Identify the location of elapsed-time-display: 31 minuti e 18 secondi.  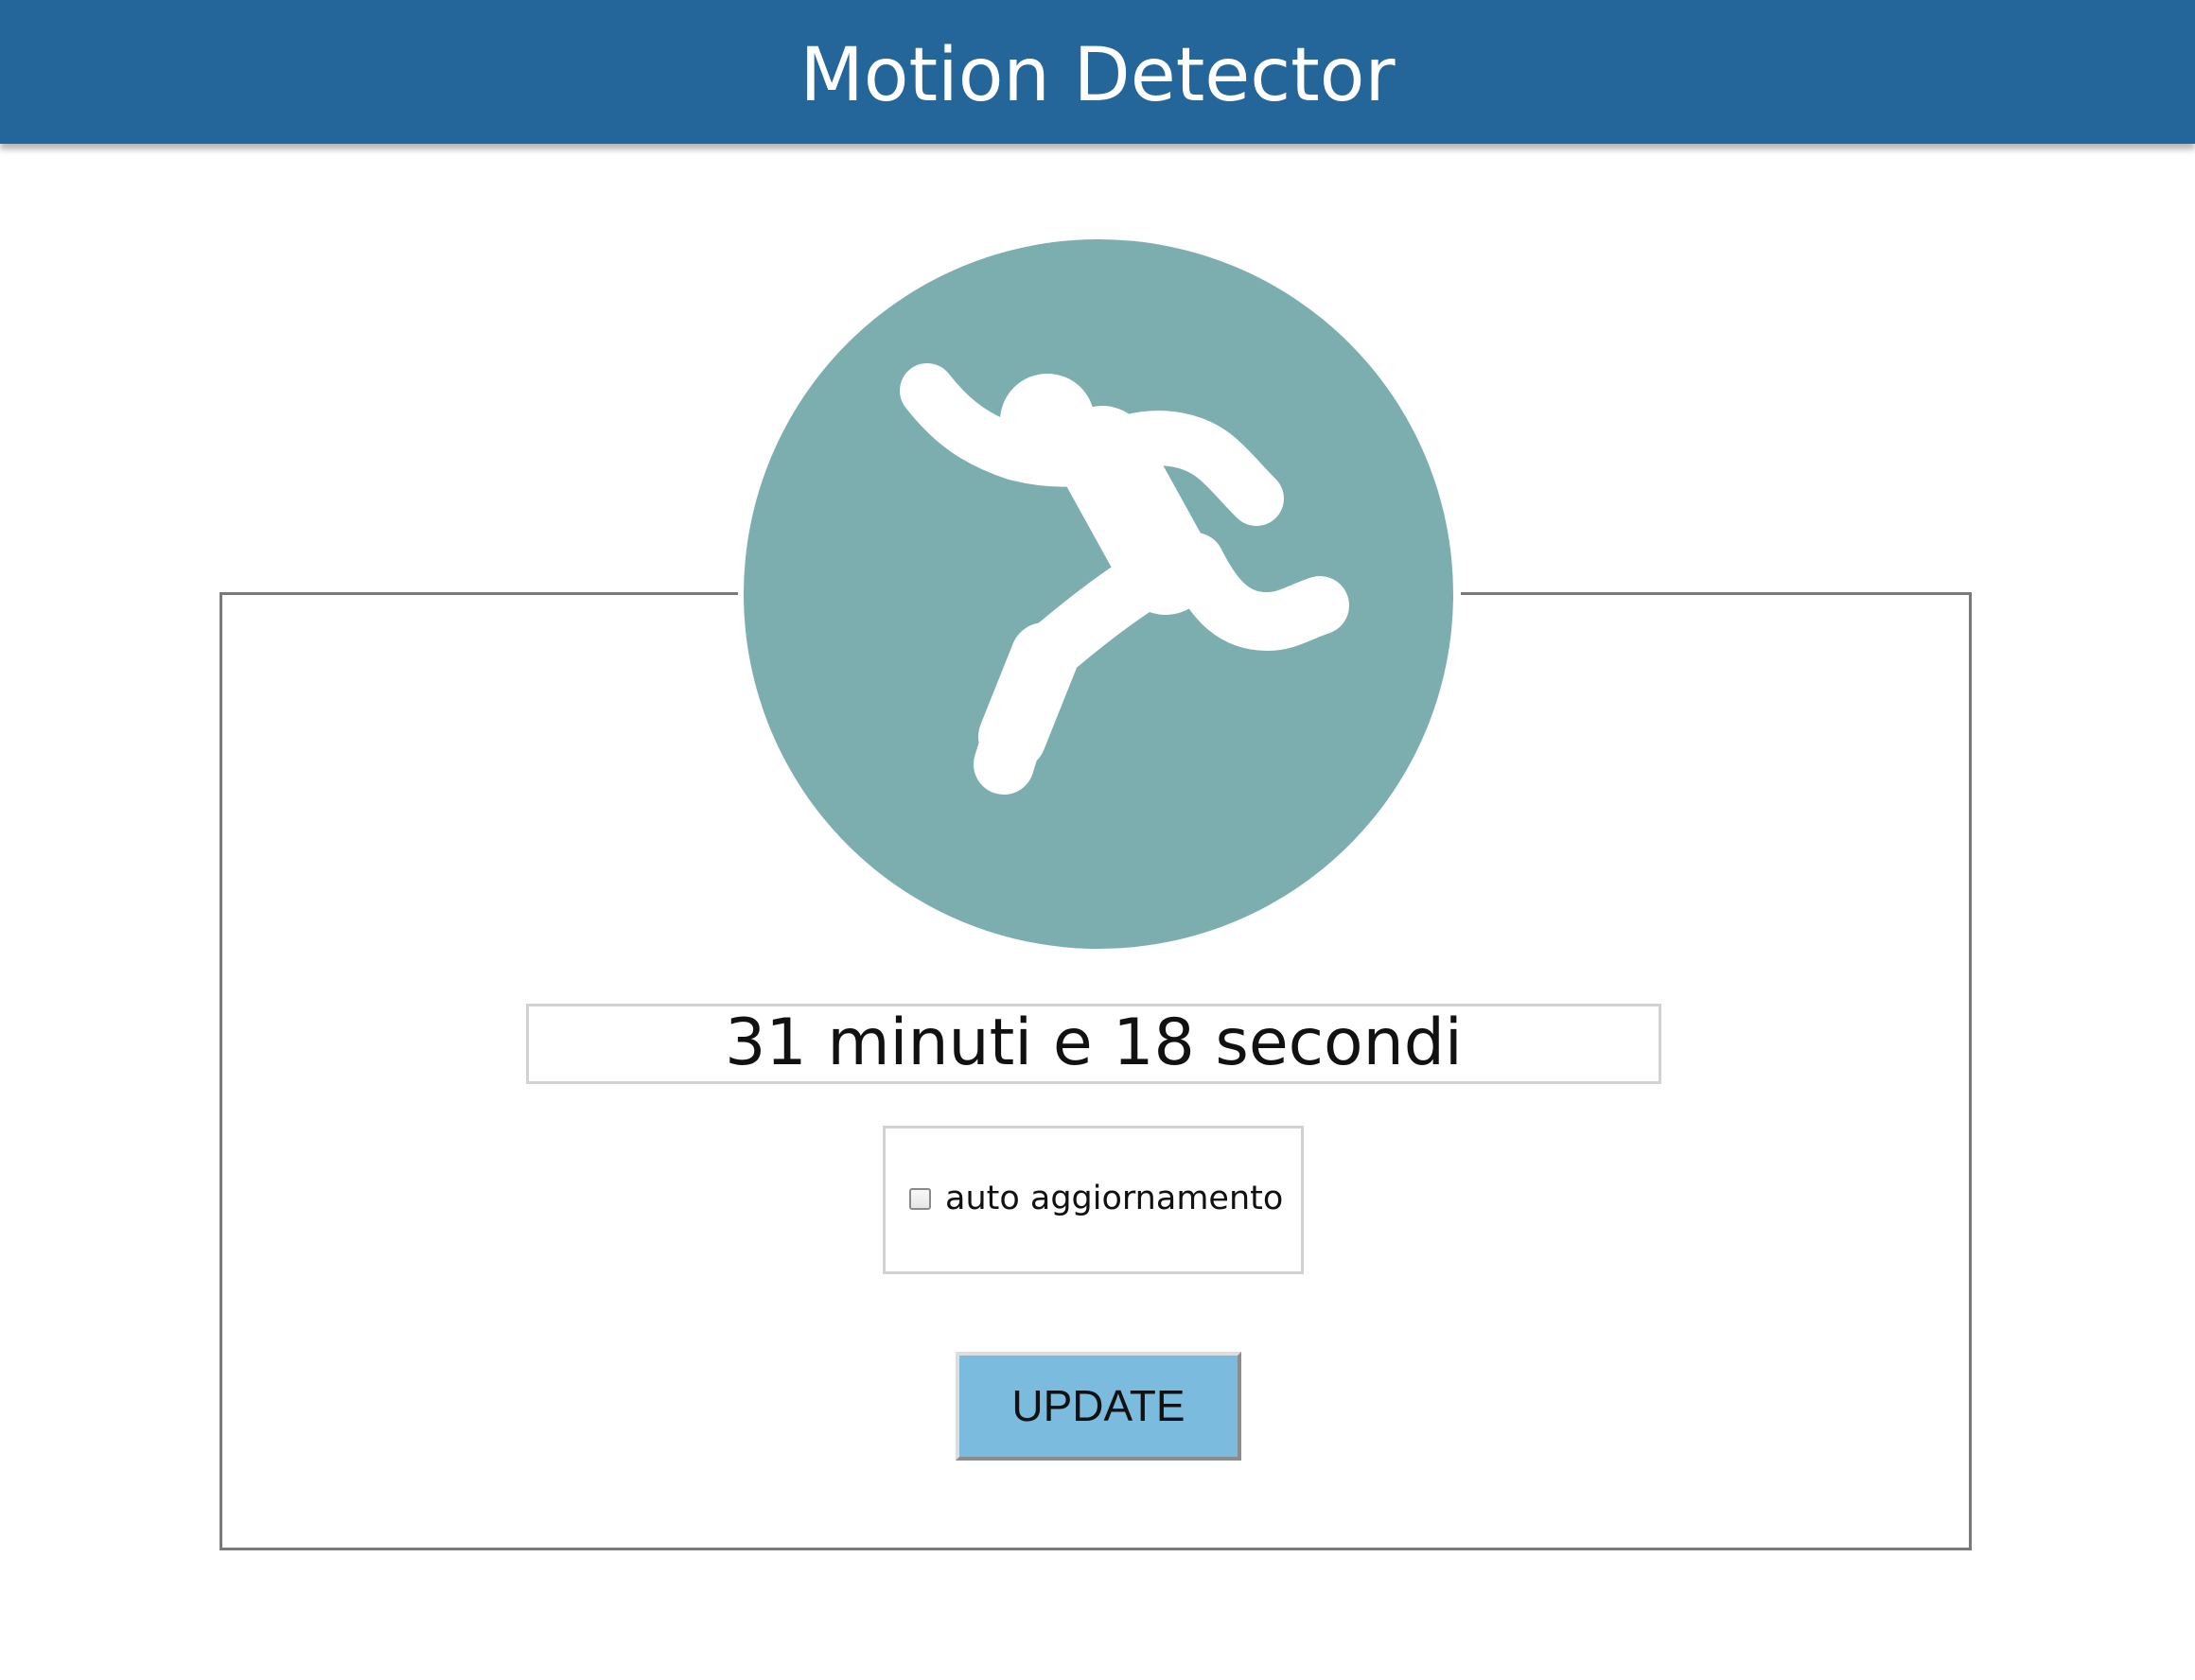
(1093, 1044).